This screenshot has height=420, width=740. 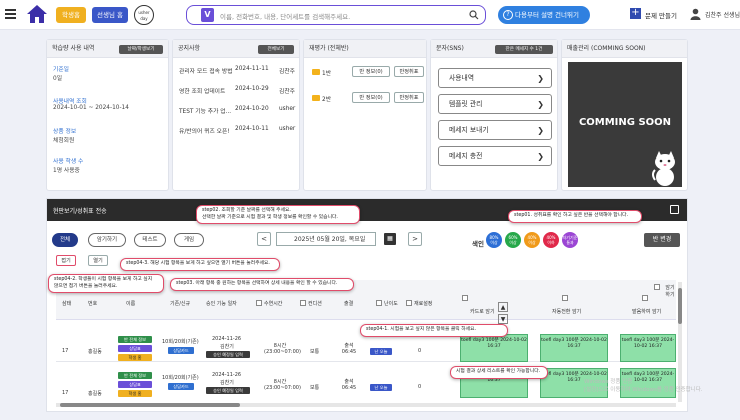 I want to click on student-home-button: 학생홈, so click(x=71, y=15).